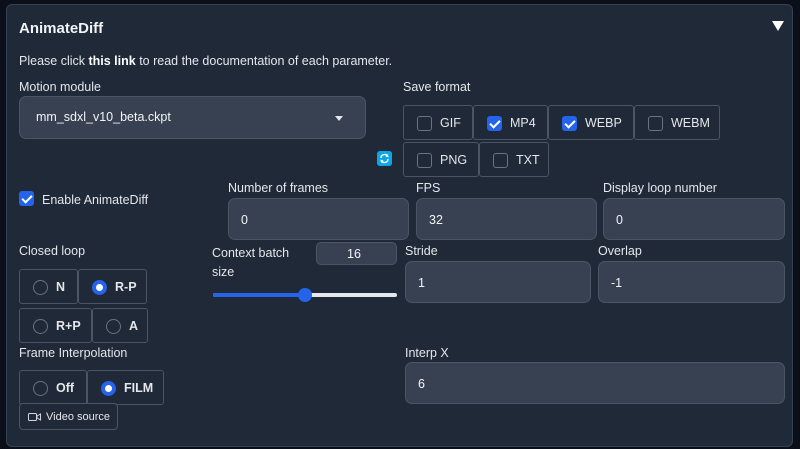 The image size is (800, 449). I want to click on display-loop-value: 0, so click(619, 220).